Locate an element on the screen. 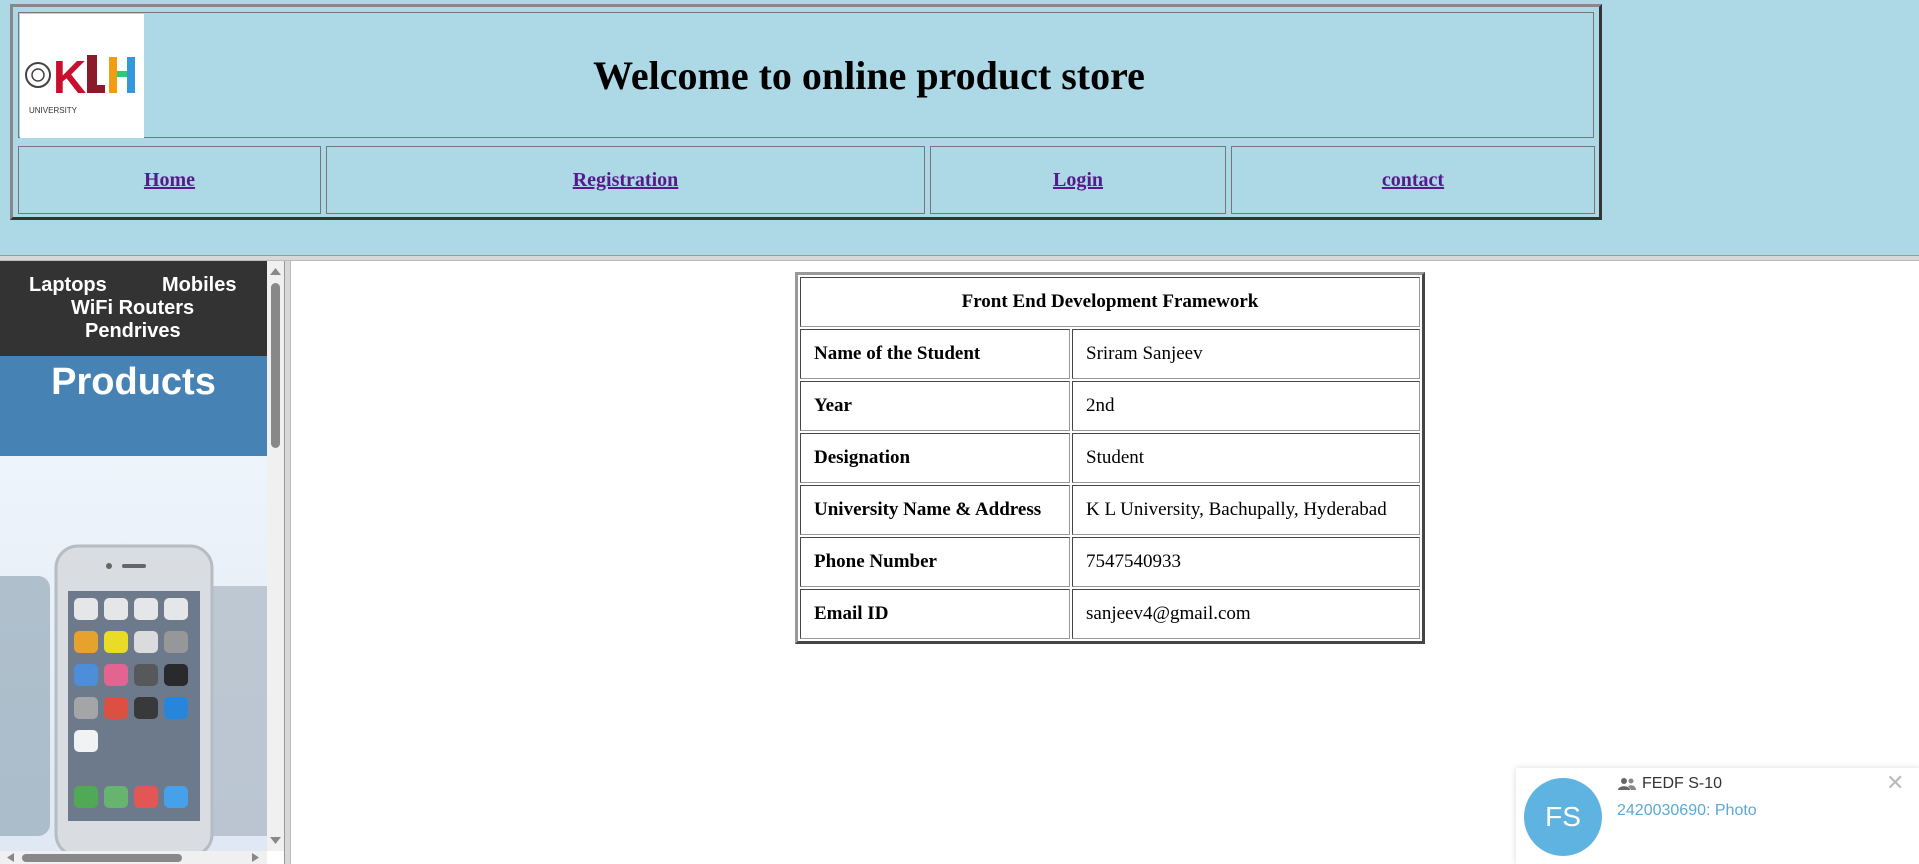 The image size is (1919, 864). phones-illustration-icon is located at coordinates (133, 697).